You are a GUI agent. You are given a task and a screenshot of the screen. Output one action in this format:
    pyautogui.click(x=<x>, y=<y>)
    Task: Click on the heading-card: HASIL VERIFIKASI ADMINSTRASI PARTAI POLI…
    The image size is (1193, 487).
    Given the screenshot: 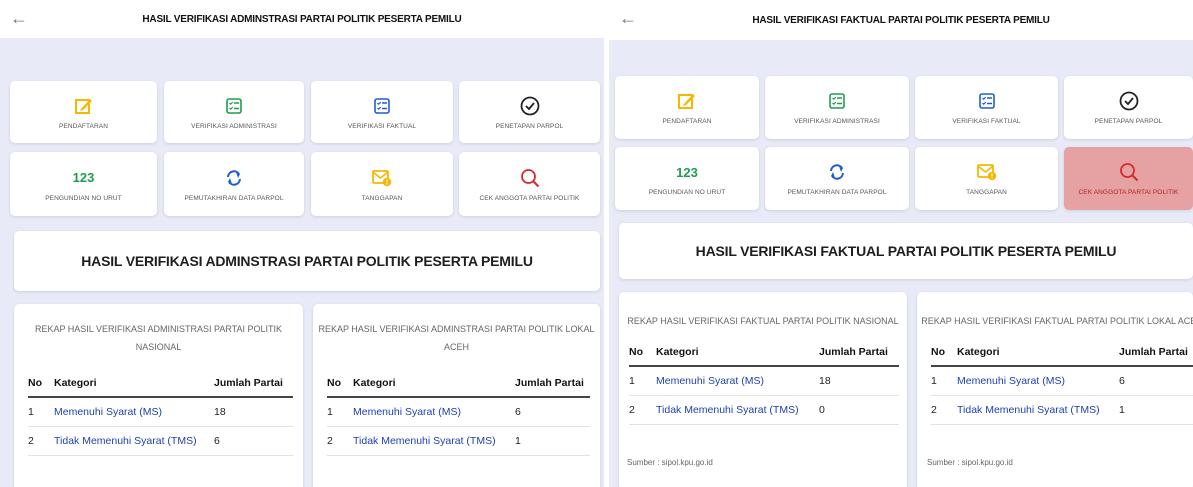 What is the action you would take?
    pyautogui.click(x=307, y=261)
    